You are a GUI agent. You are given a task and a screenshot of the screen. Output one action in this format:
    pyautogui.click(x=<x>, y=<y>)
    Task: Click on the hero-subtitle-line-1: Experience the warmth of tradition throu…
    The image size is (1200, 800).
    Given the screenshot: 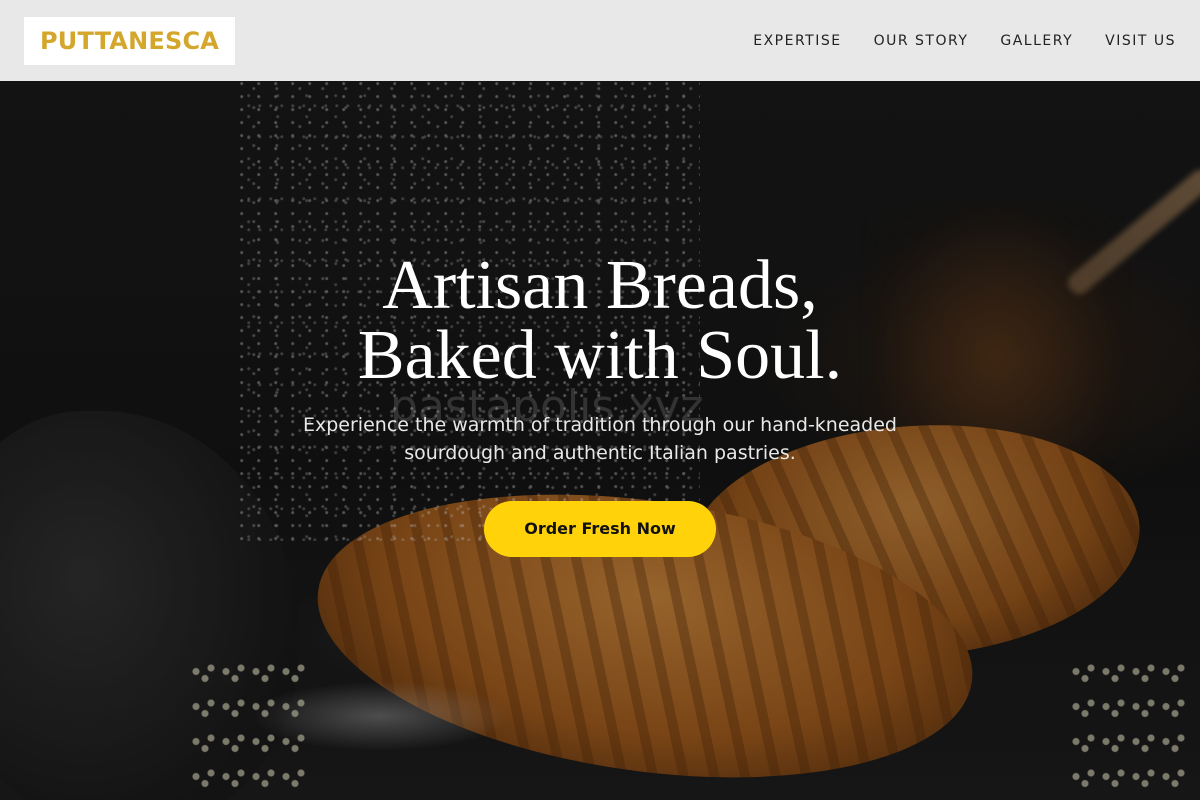 What is the action you would take?
    pyautogui.click(x=600, y=425)
    